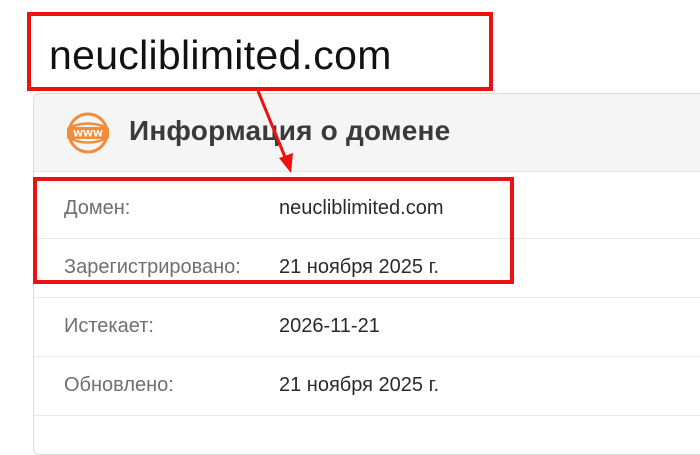 The height and width of the screenshot is (455, 700). Describe the element at coordinates (359, 385) in the screenshot. I see `row-value: 21 ноября 2025 г.` at that location.